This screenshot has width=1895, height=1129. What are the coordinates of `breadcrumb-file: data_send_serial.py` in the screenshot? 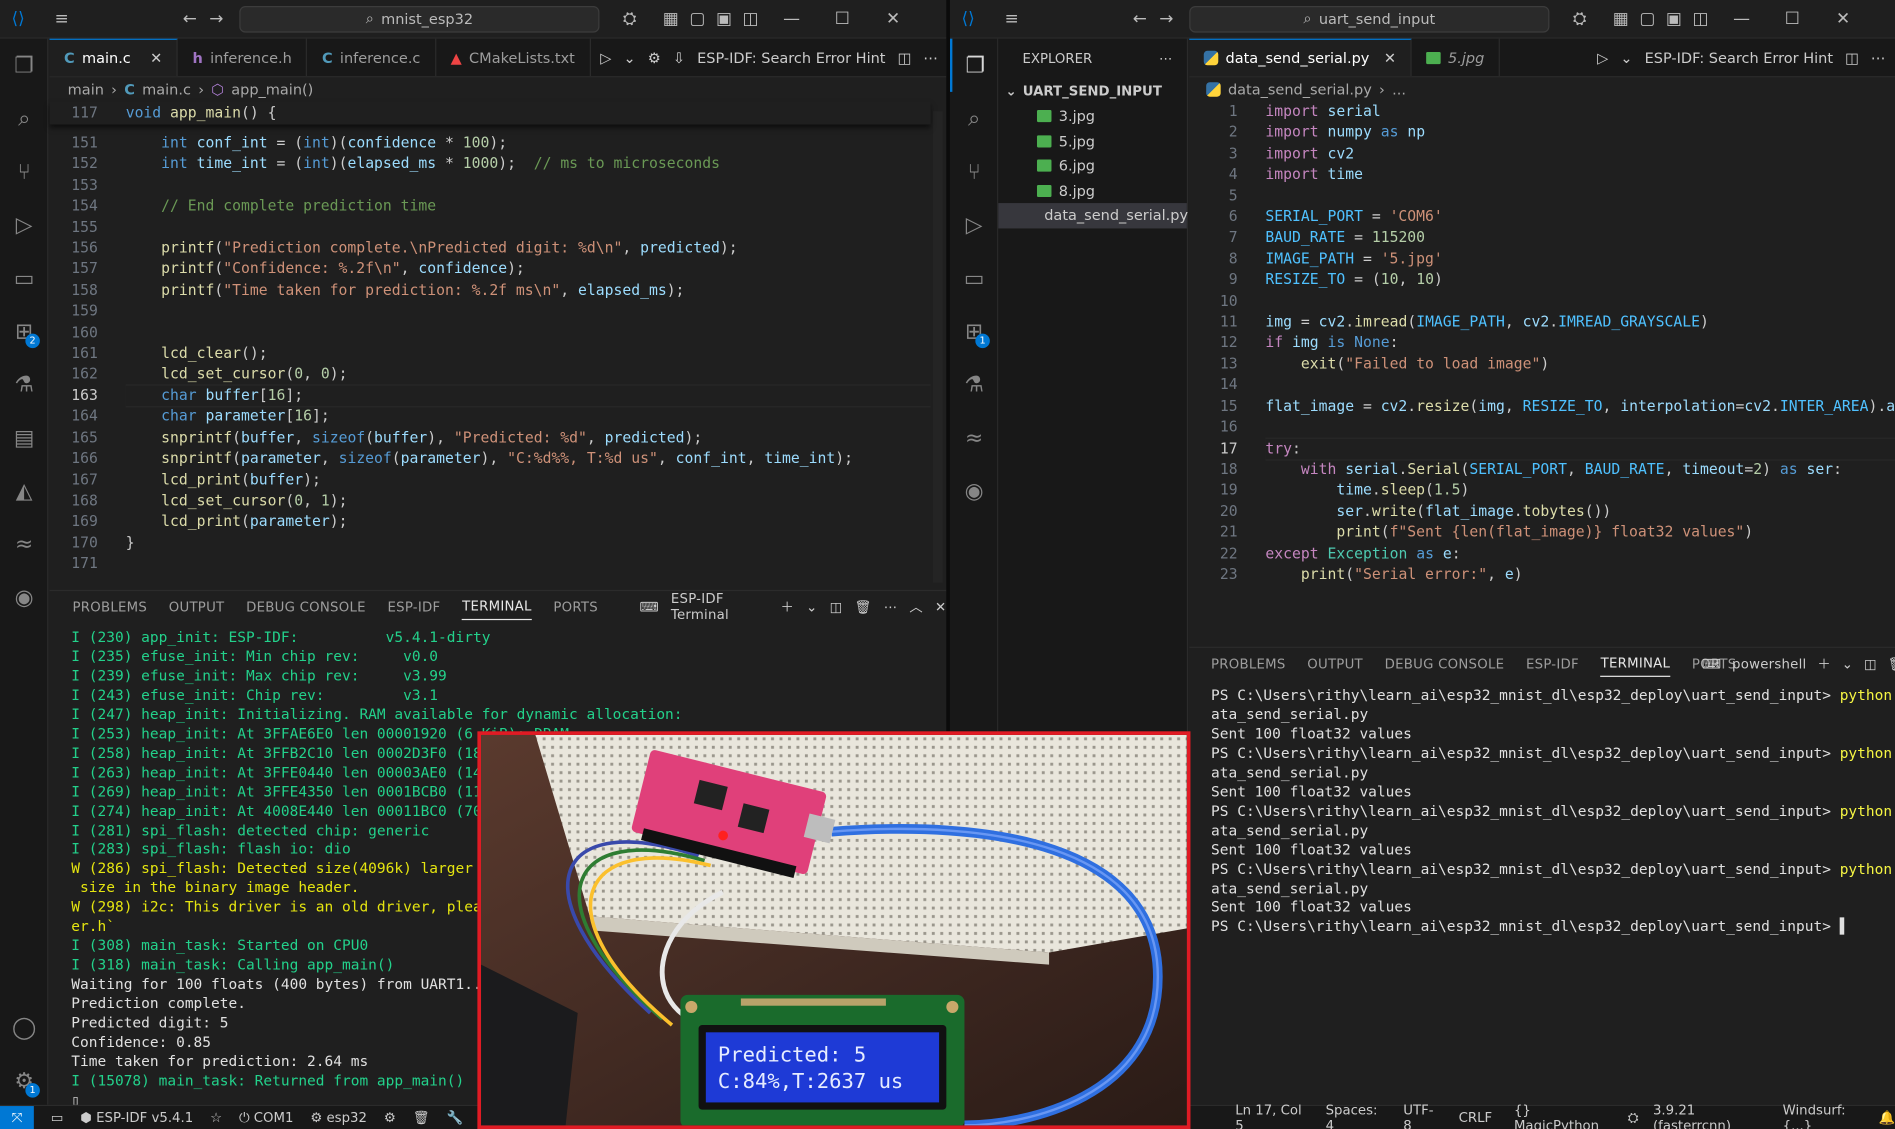 It's located at (1300, 89).